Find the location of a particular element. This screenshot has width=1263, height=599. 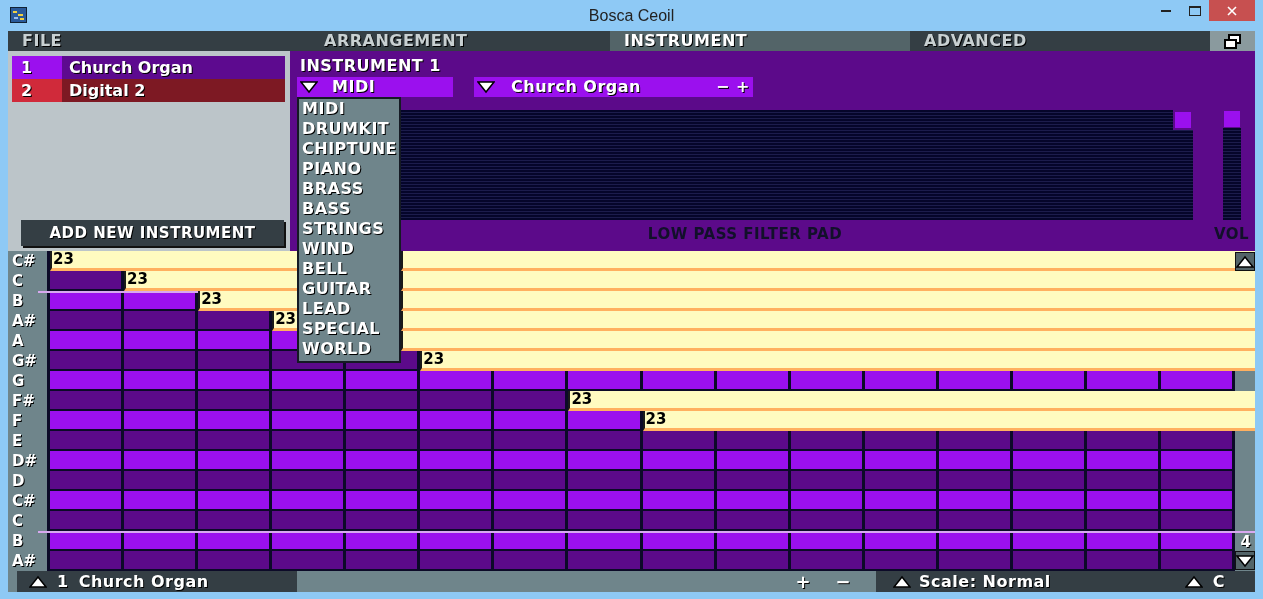

volume-label: VOL is located at coordinates (1232, 234).